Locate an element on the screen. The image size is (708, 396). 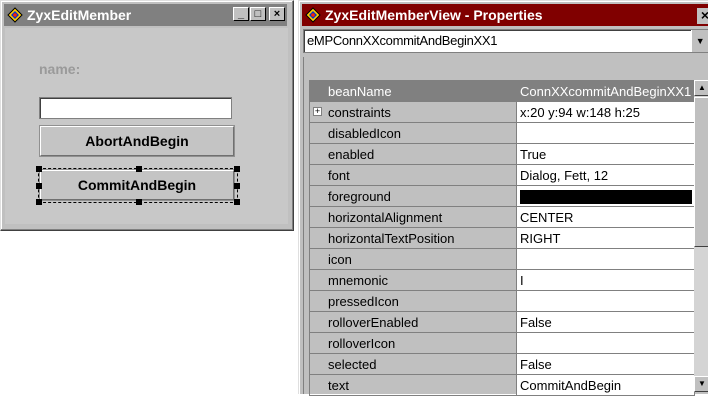
property-name-text: selected is located at coordinates (352, 364).